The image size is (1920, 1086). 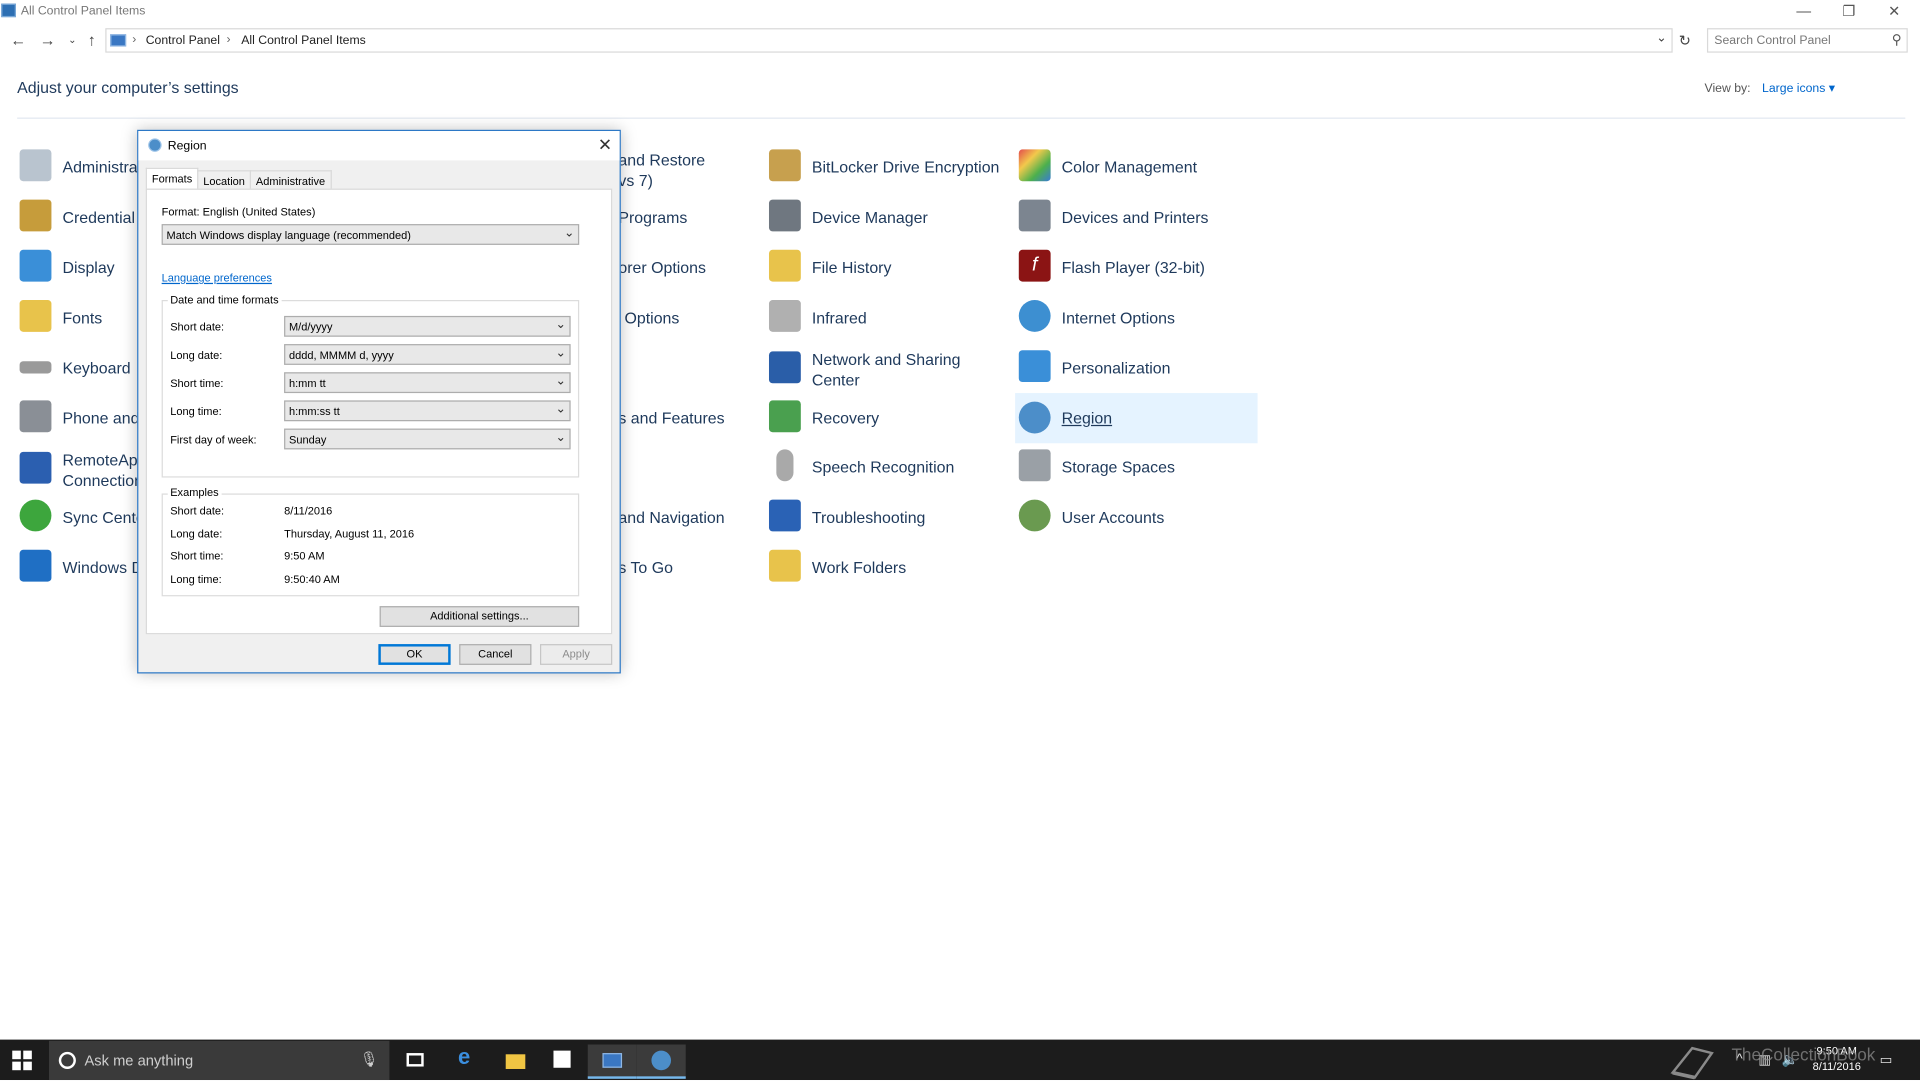 I want to click on item-device-manager: Device Manager, so click(x=891, y=219).